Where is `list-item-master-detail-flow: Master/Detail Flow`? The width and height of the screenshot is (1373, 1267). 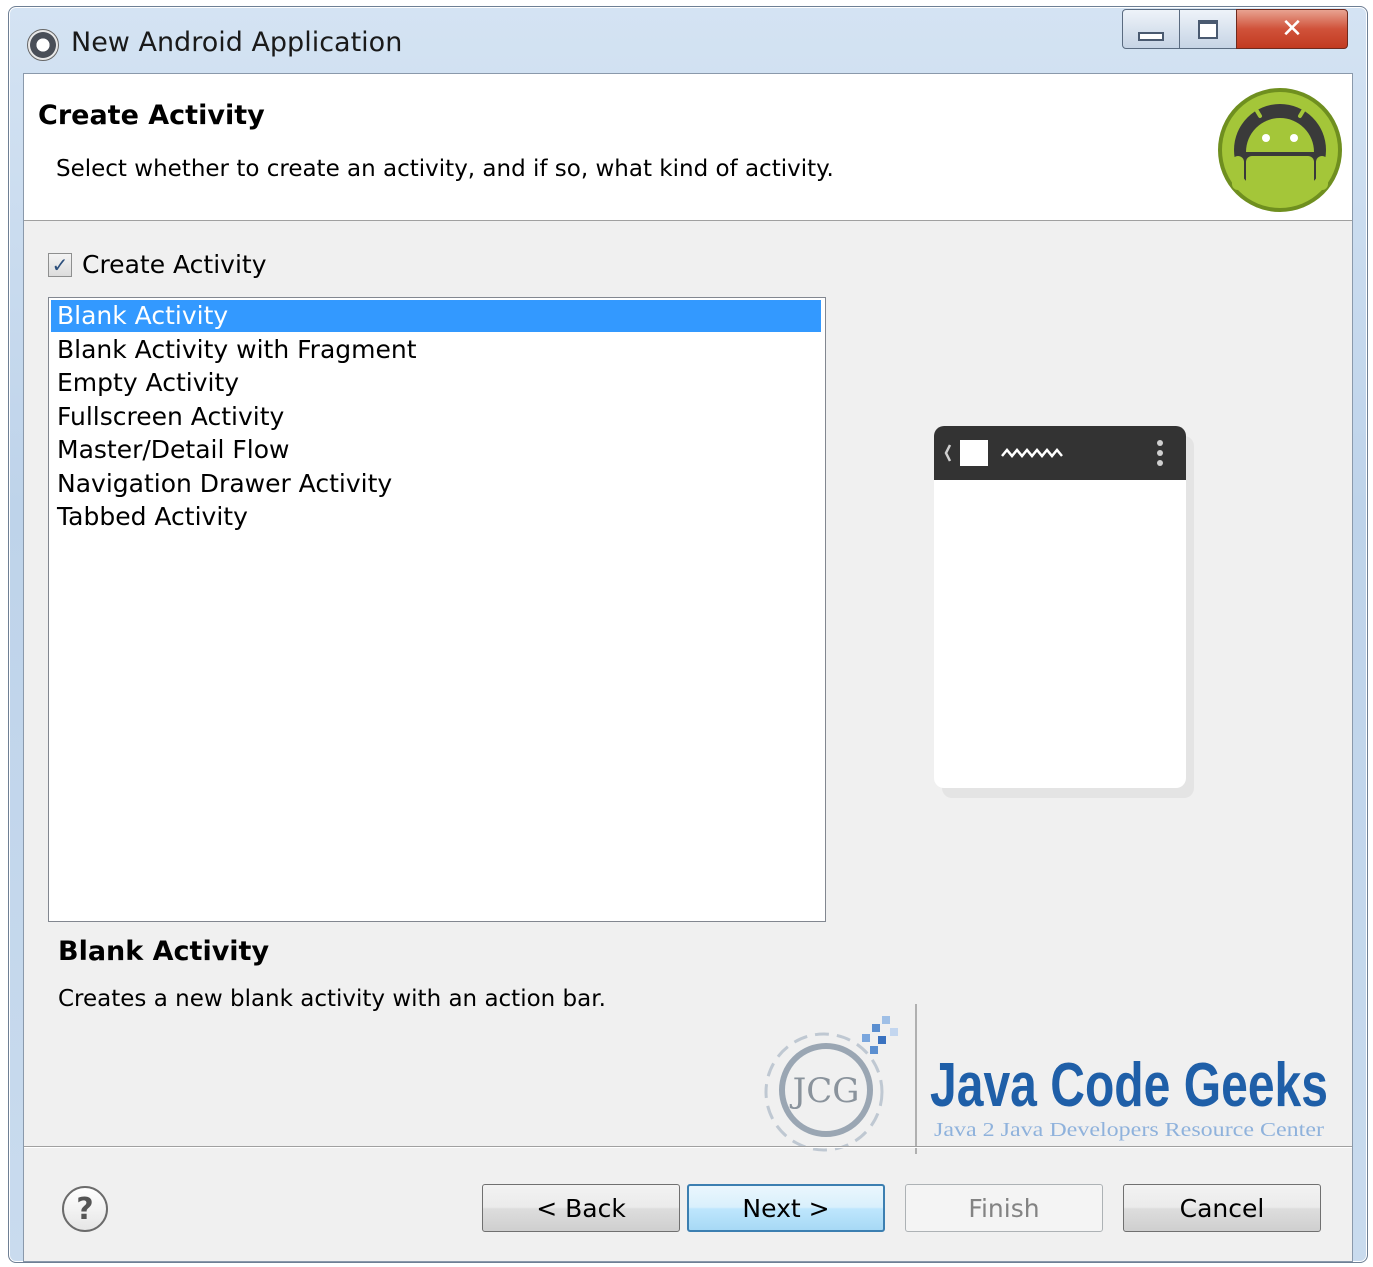 list-item-master-detail-flow: Master/Detail Flow is located at coordinates (436, 450).